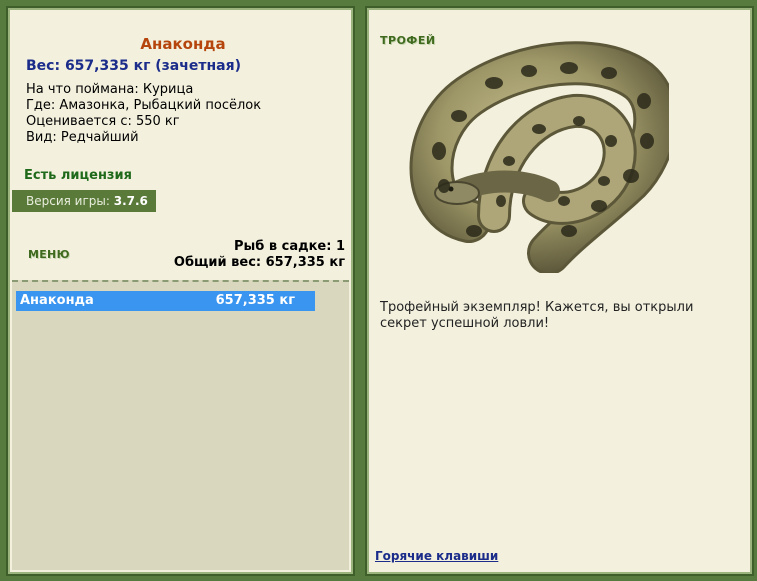  Describe the element at coordinates (539, 157) in the screenshot. I see `anaconda-image` at that location.